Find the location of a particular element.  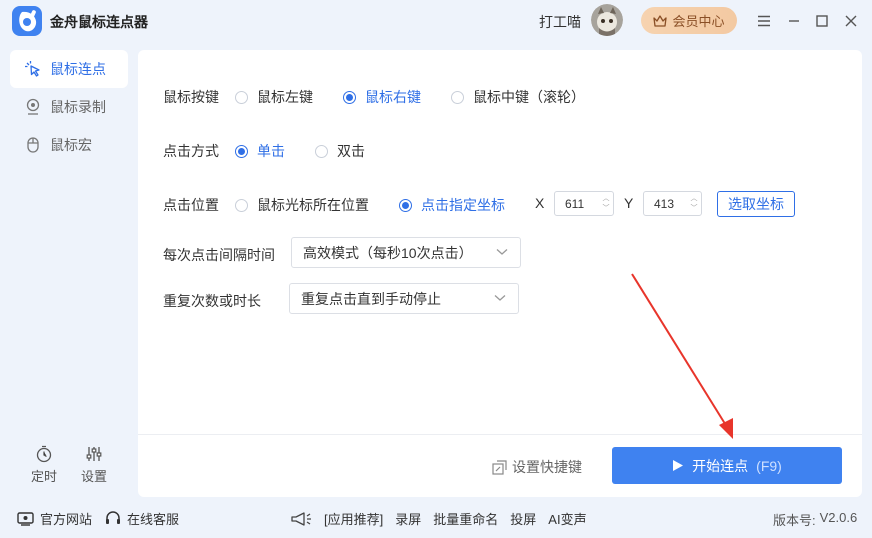

cursor-click-icon is located at coordinates (32, 69).